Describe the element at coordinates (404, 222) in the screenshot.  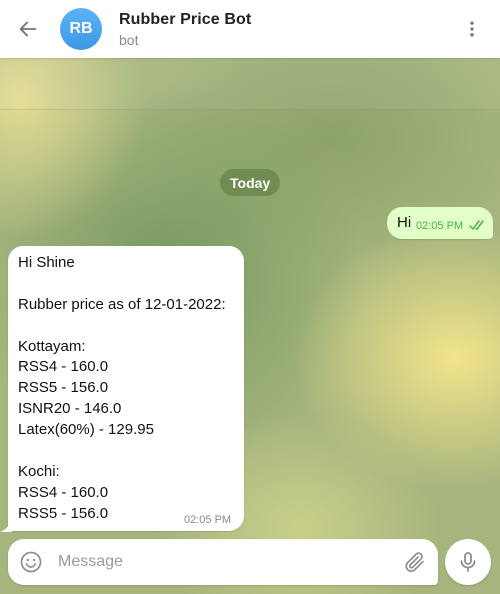
I see `message-text: Hi` at that location.